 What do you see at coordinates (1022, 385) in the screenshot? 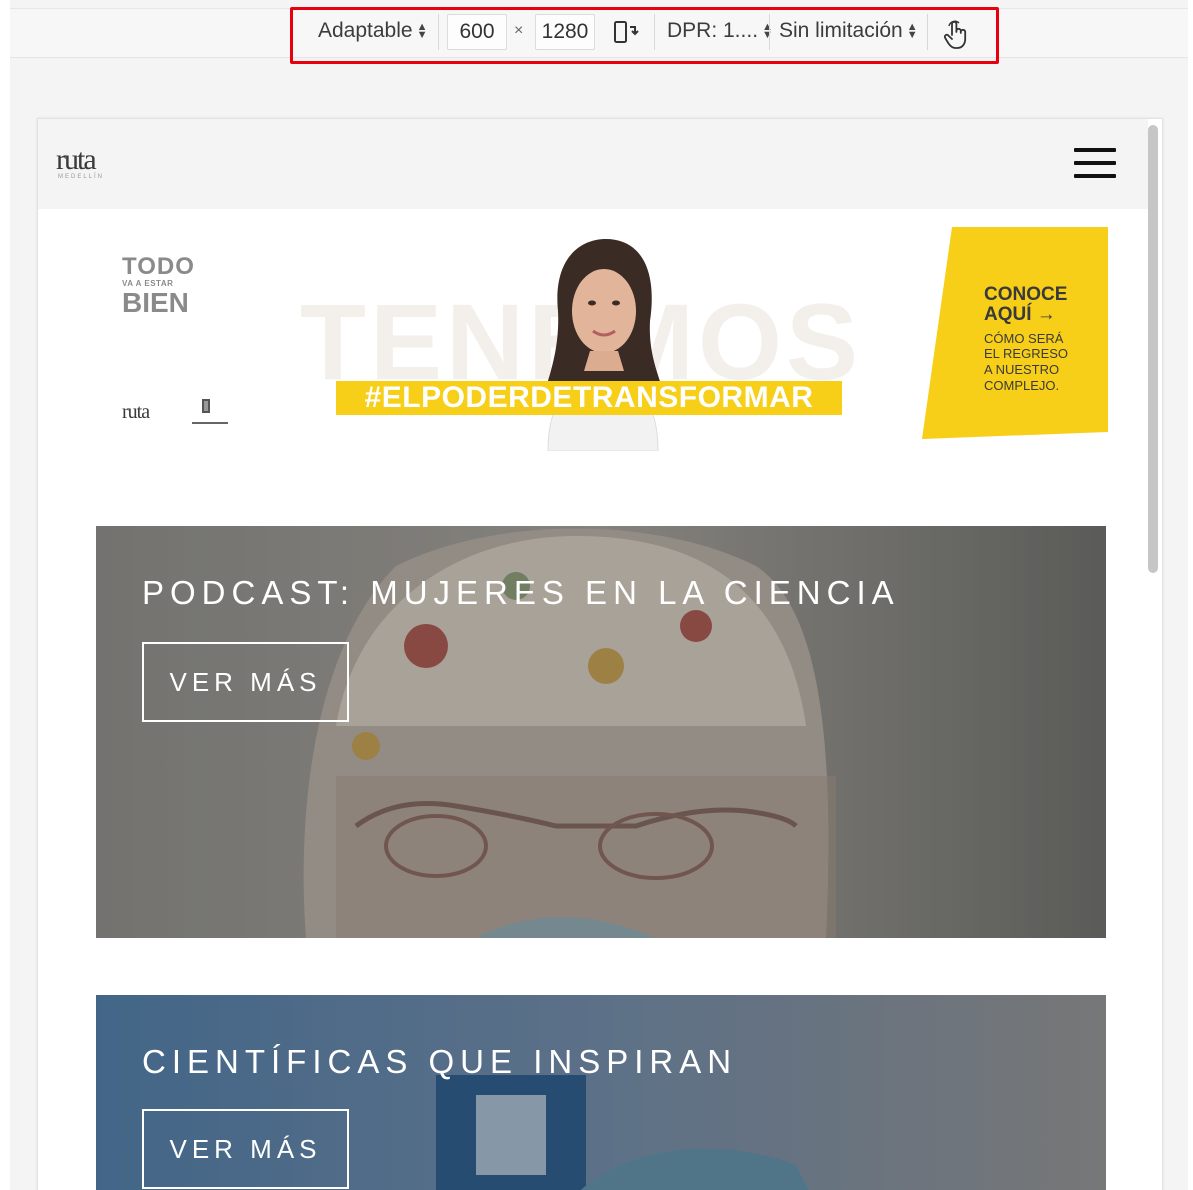
I see `cta-sub-4: COMPLEJO.` at bounding box center [1022, 385].